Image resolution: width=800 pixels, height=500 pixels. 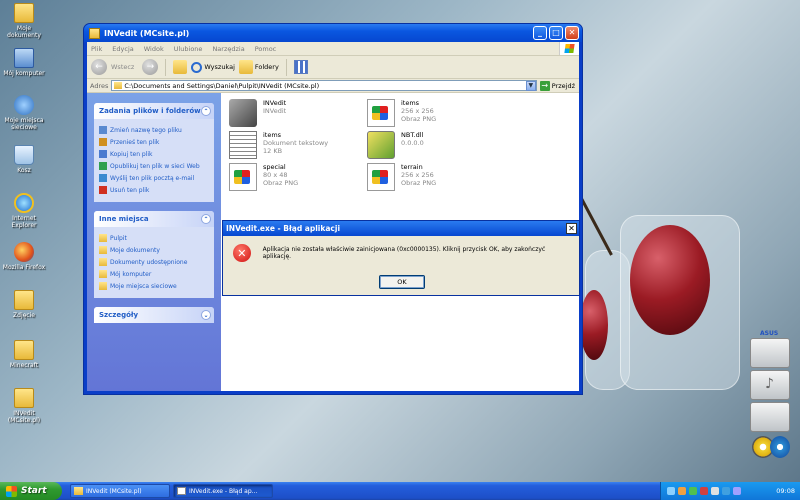 I want to click on other-places-title: Inne miejsca, so click(x=124, y=219).